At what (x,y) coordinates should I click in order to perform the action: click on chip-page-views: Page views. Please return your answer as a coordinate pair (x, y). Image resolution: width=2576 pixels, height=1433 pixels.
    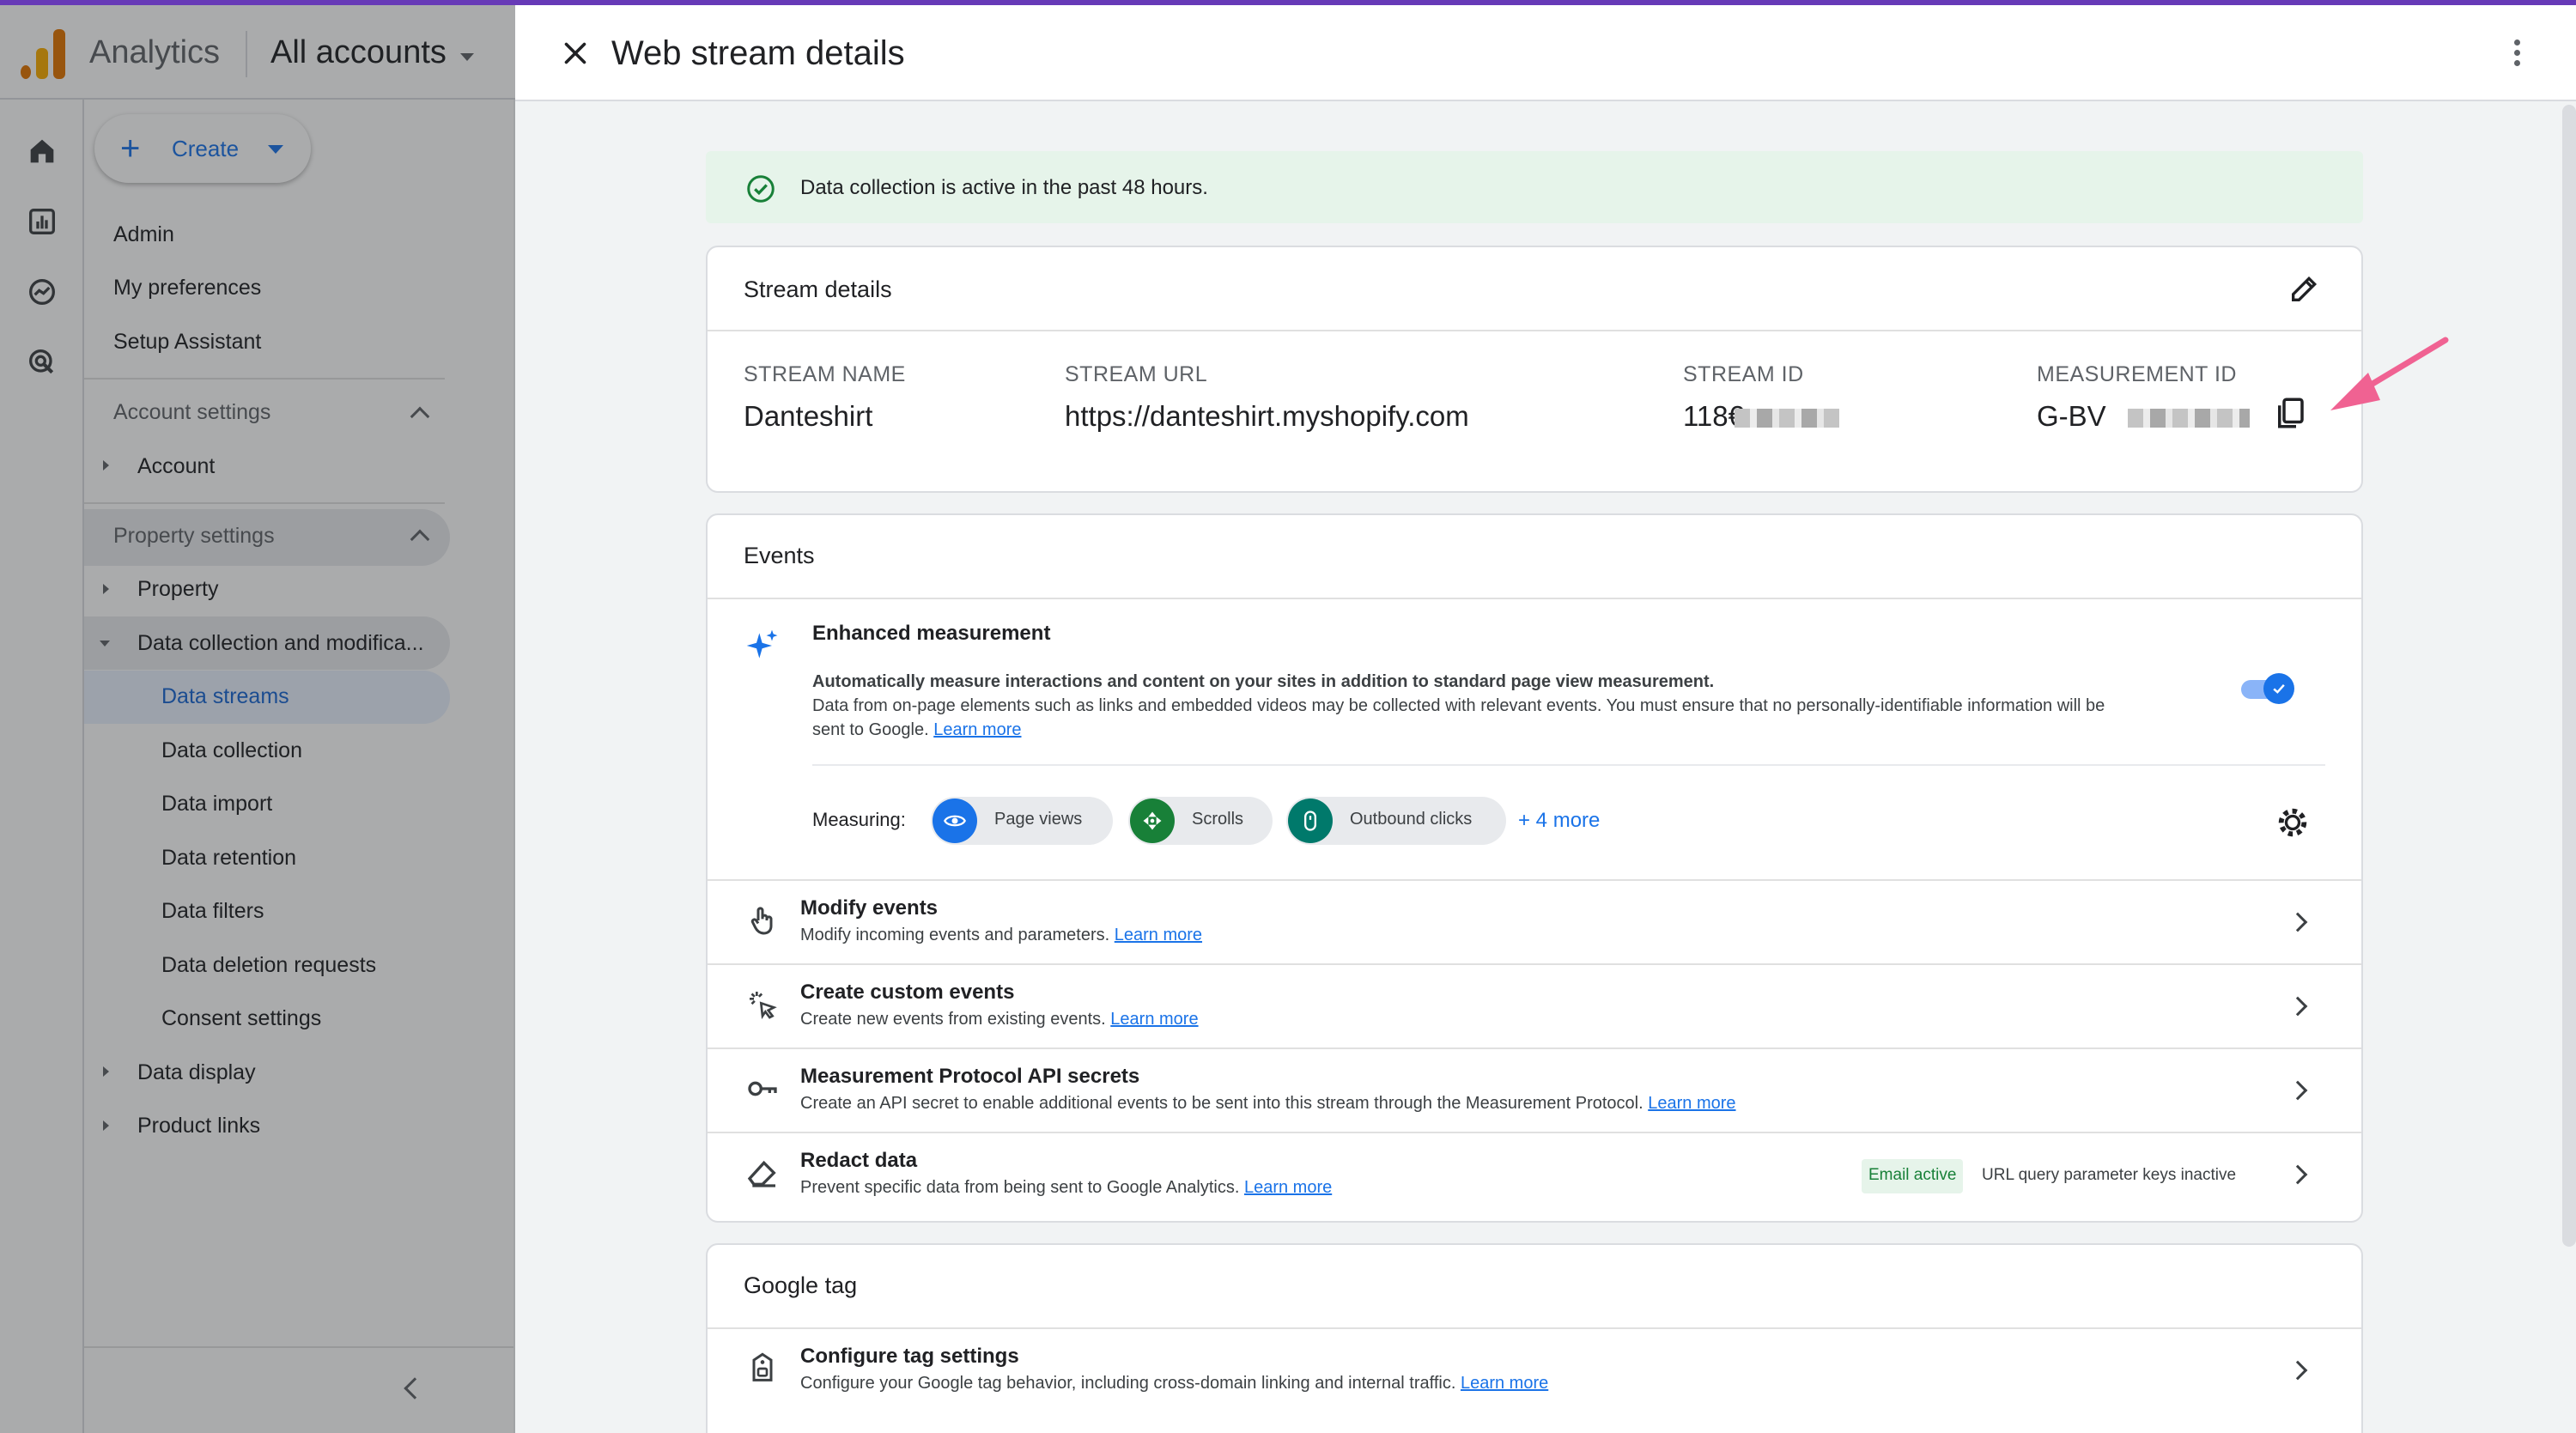
    Looking at the image, I should click on (1022, 821).